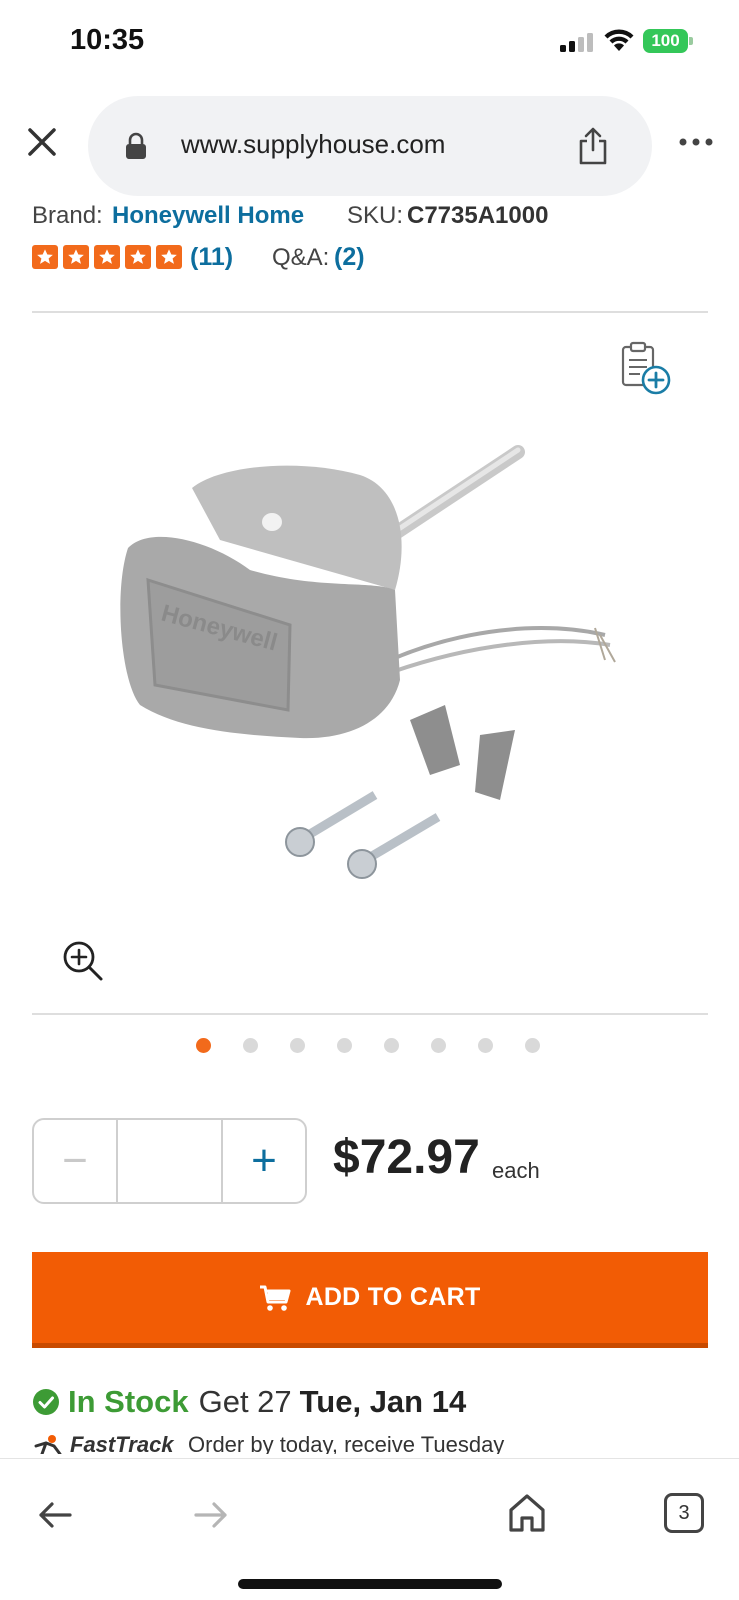 The image size is (739, 1600). Describe the element at coordinates (593, 146) in the screenshot. I see `share-icon` at that location.